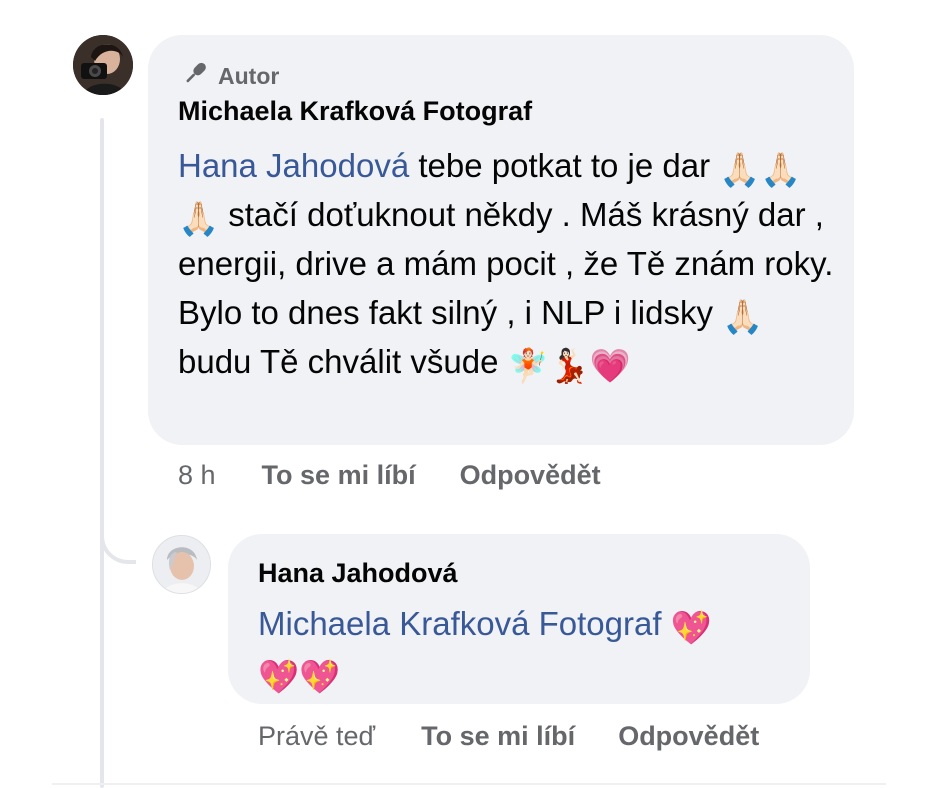  I want to click on avatar, so click(103, 65).